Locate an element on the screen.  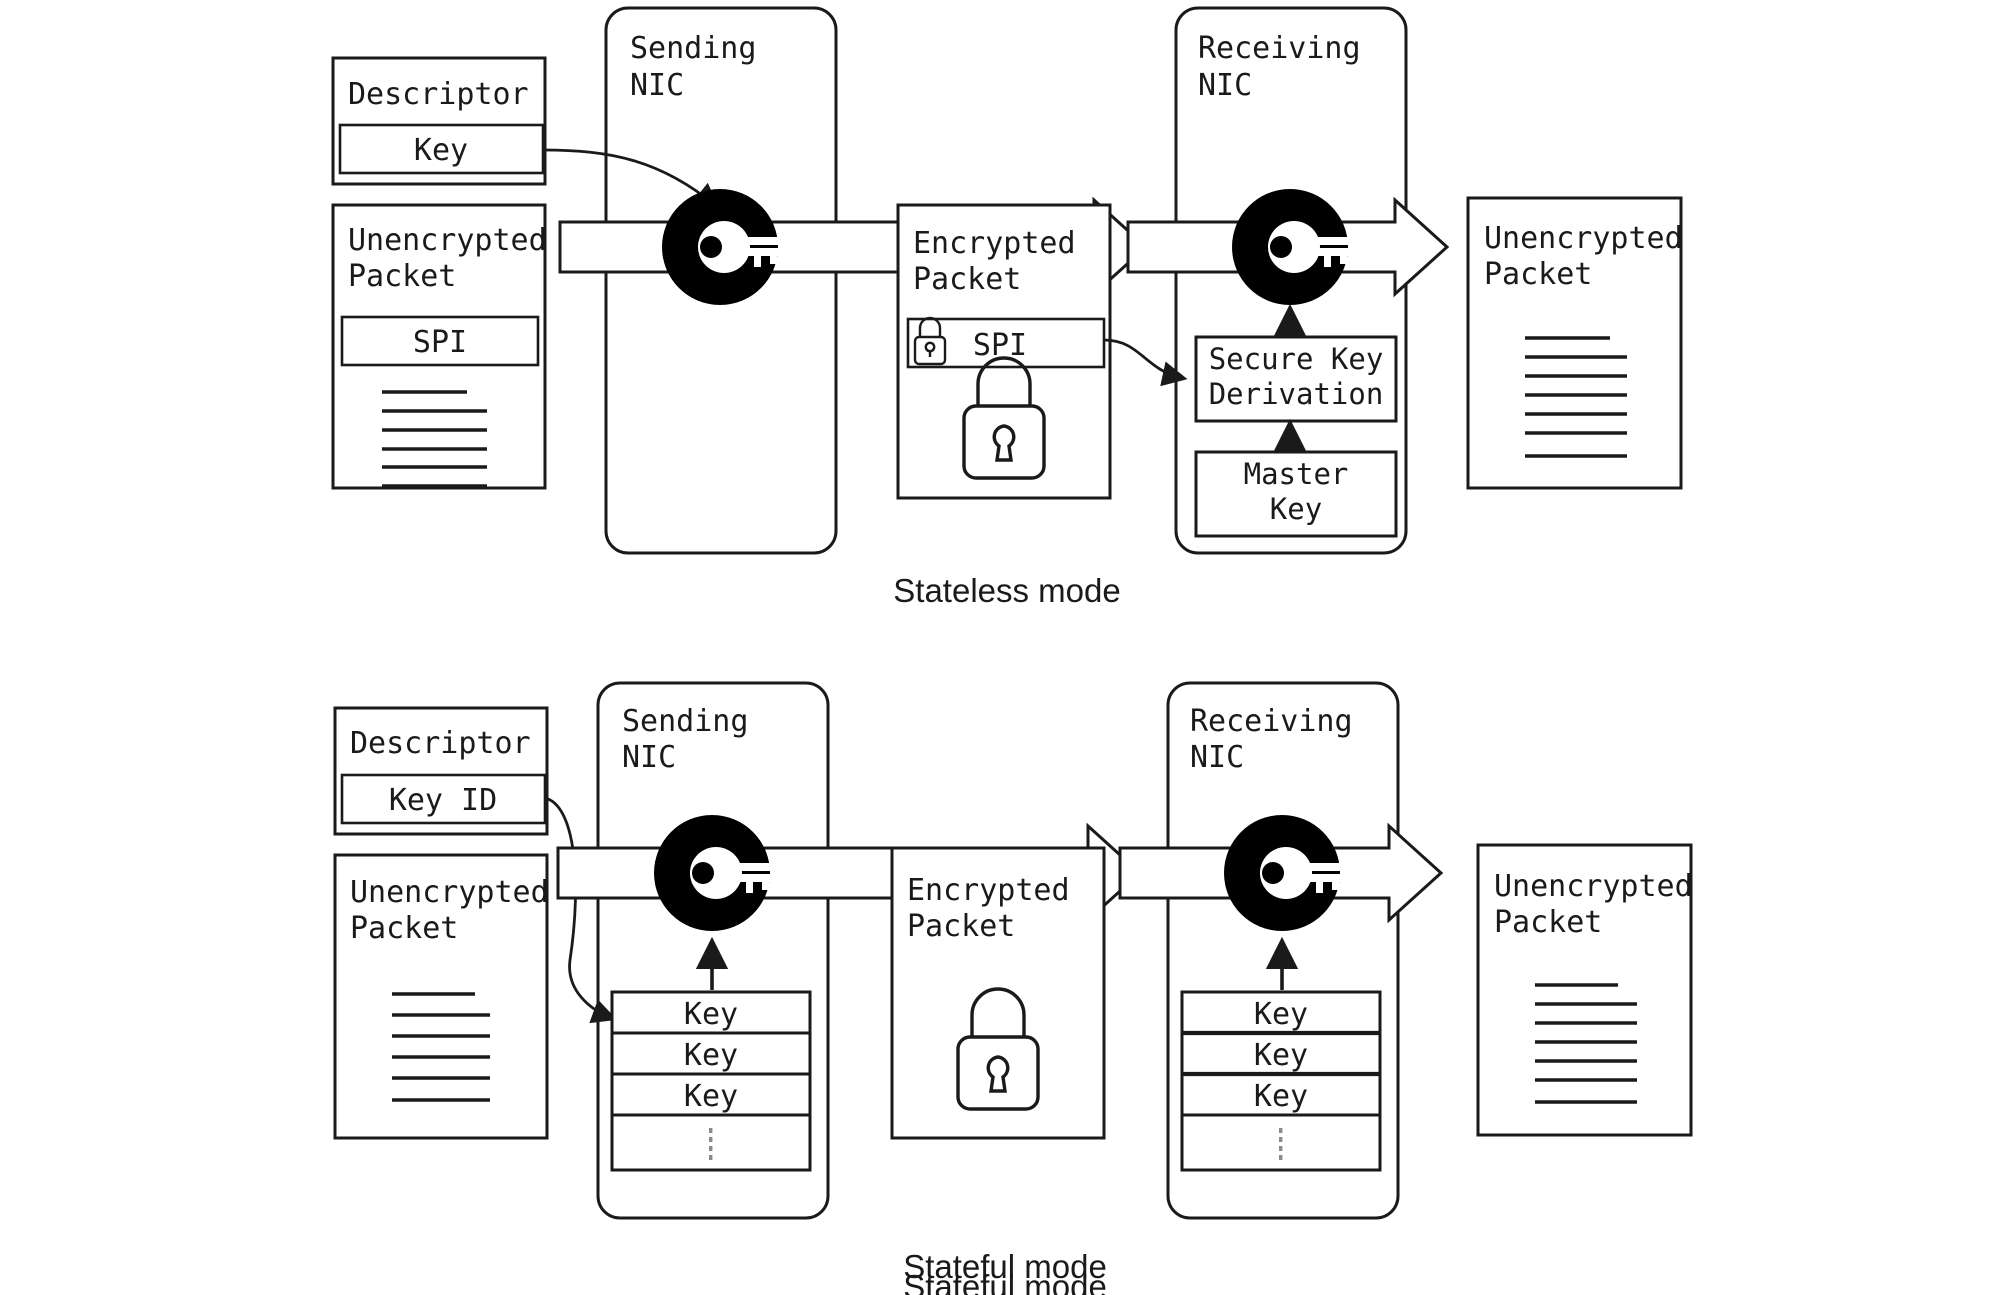
skd-line1: Secure Key is located at coordinates (1296, 359).